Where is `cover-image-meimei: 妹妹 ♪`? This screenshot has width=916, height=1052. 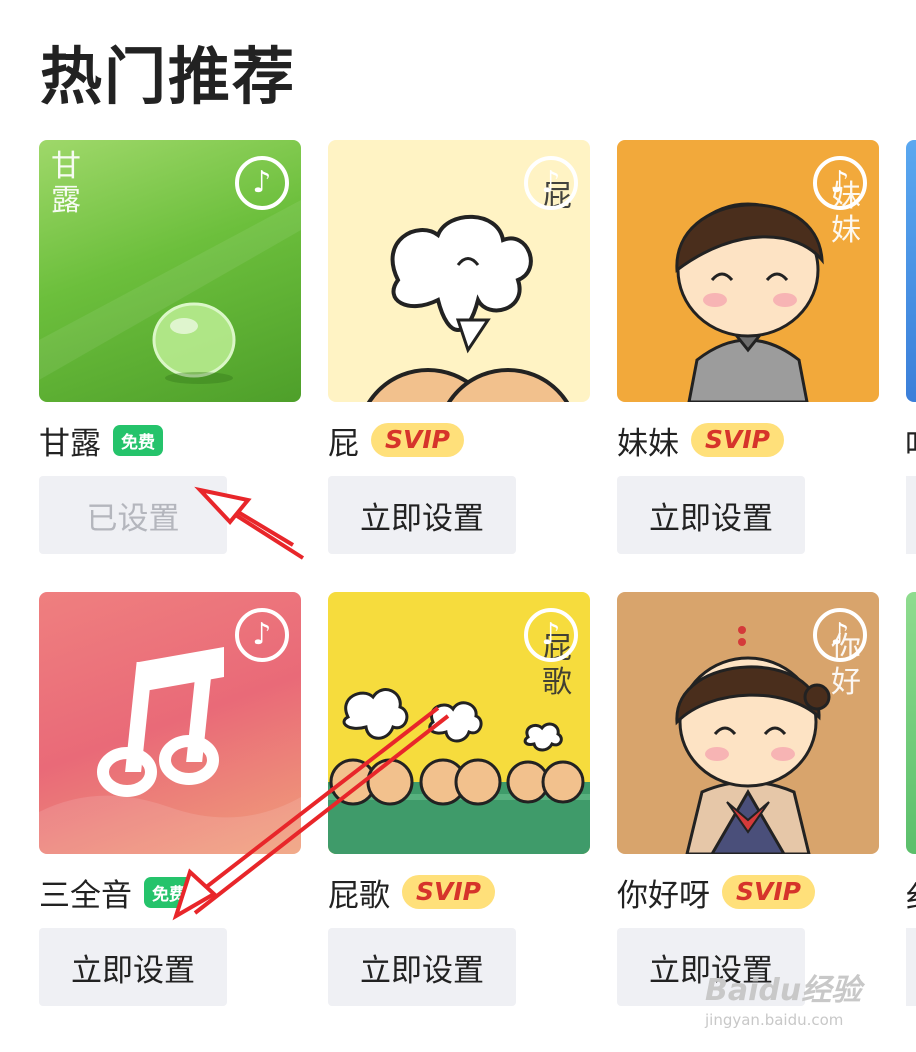 cover-image-meimei: 妹妹 ♪ is located at coordinates (748, 271).